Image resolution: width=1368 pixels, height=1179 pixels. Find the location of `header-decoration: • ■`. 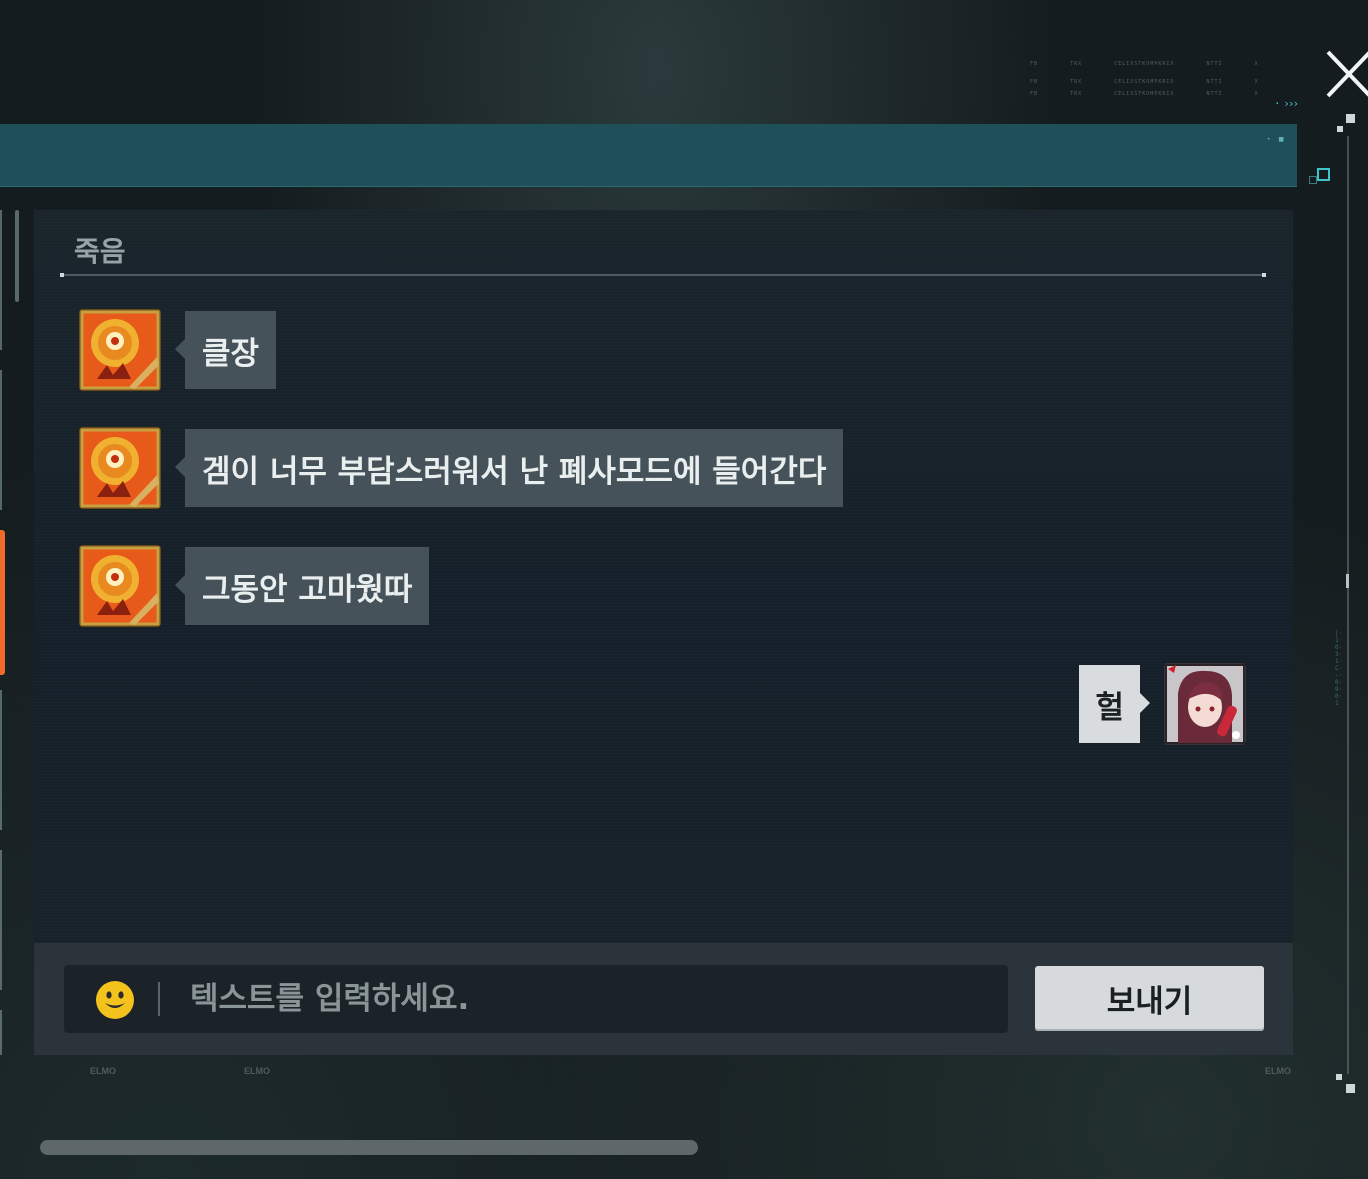

header-decoration: • ■ is located at coordinates (1276, 139).